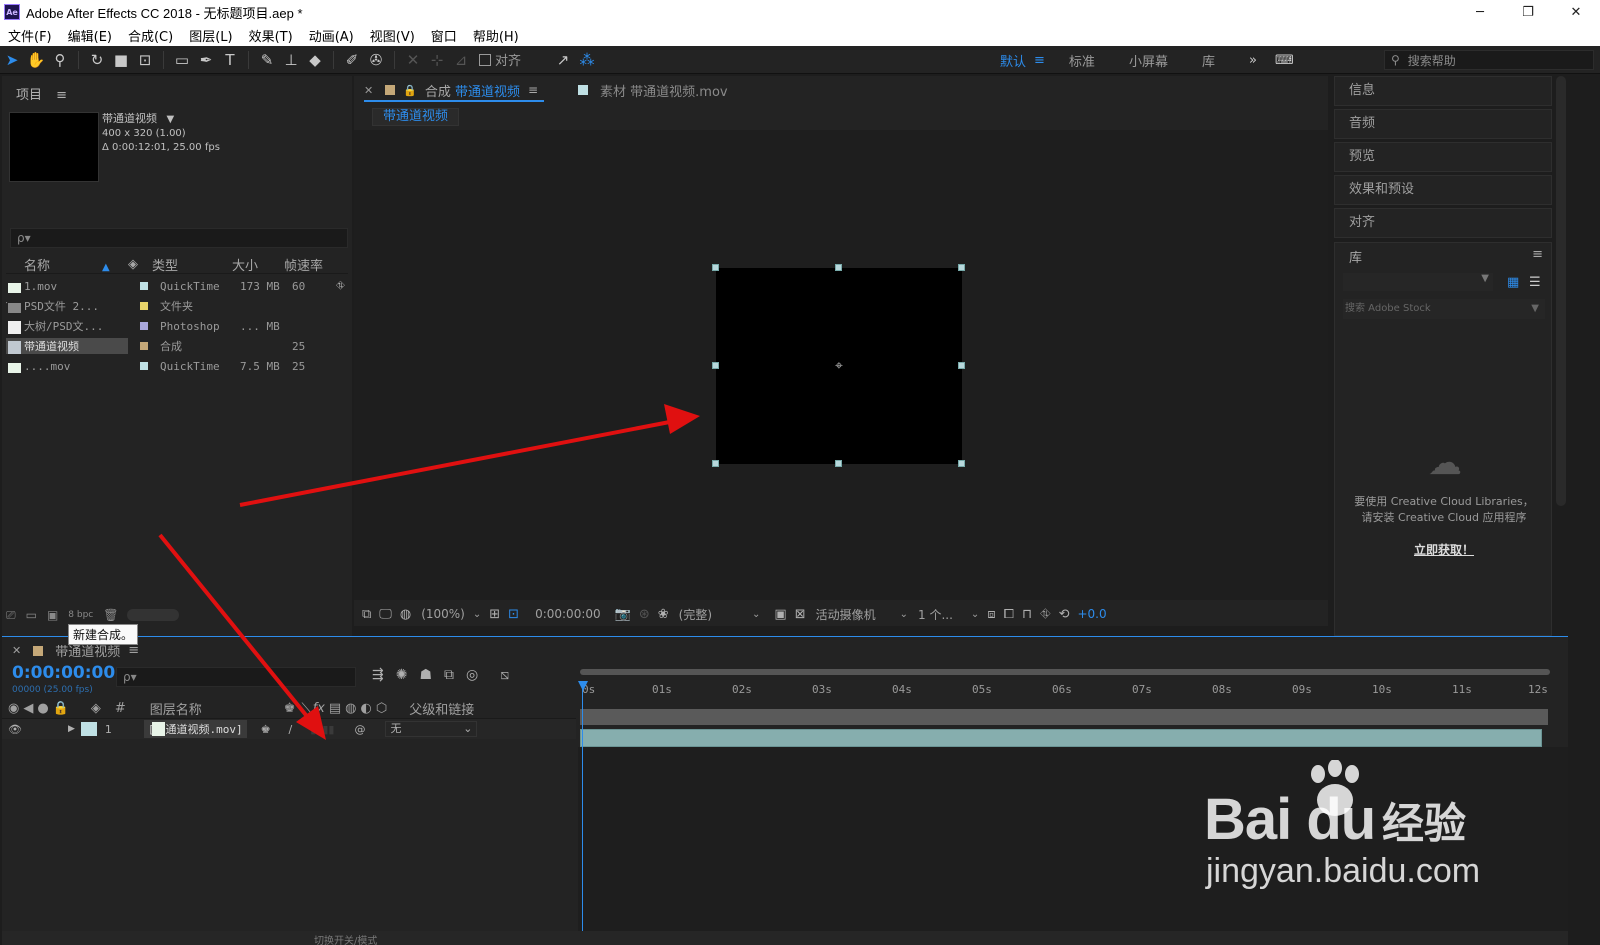  I want to click on always-preview-icon: ⧉, so click(366, 614).